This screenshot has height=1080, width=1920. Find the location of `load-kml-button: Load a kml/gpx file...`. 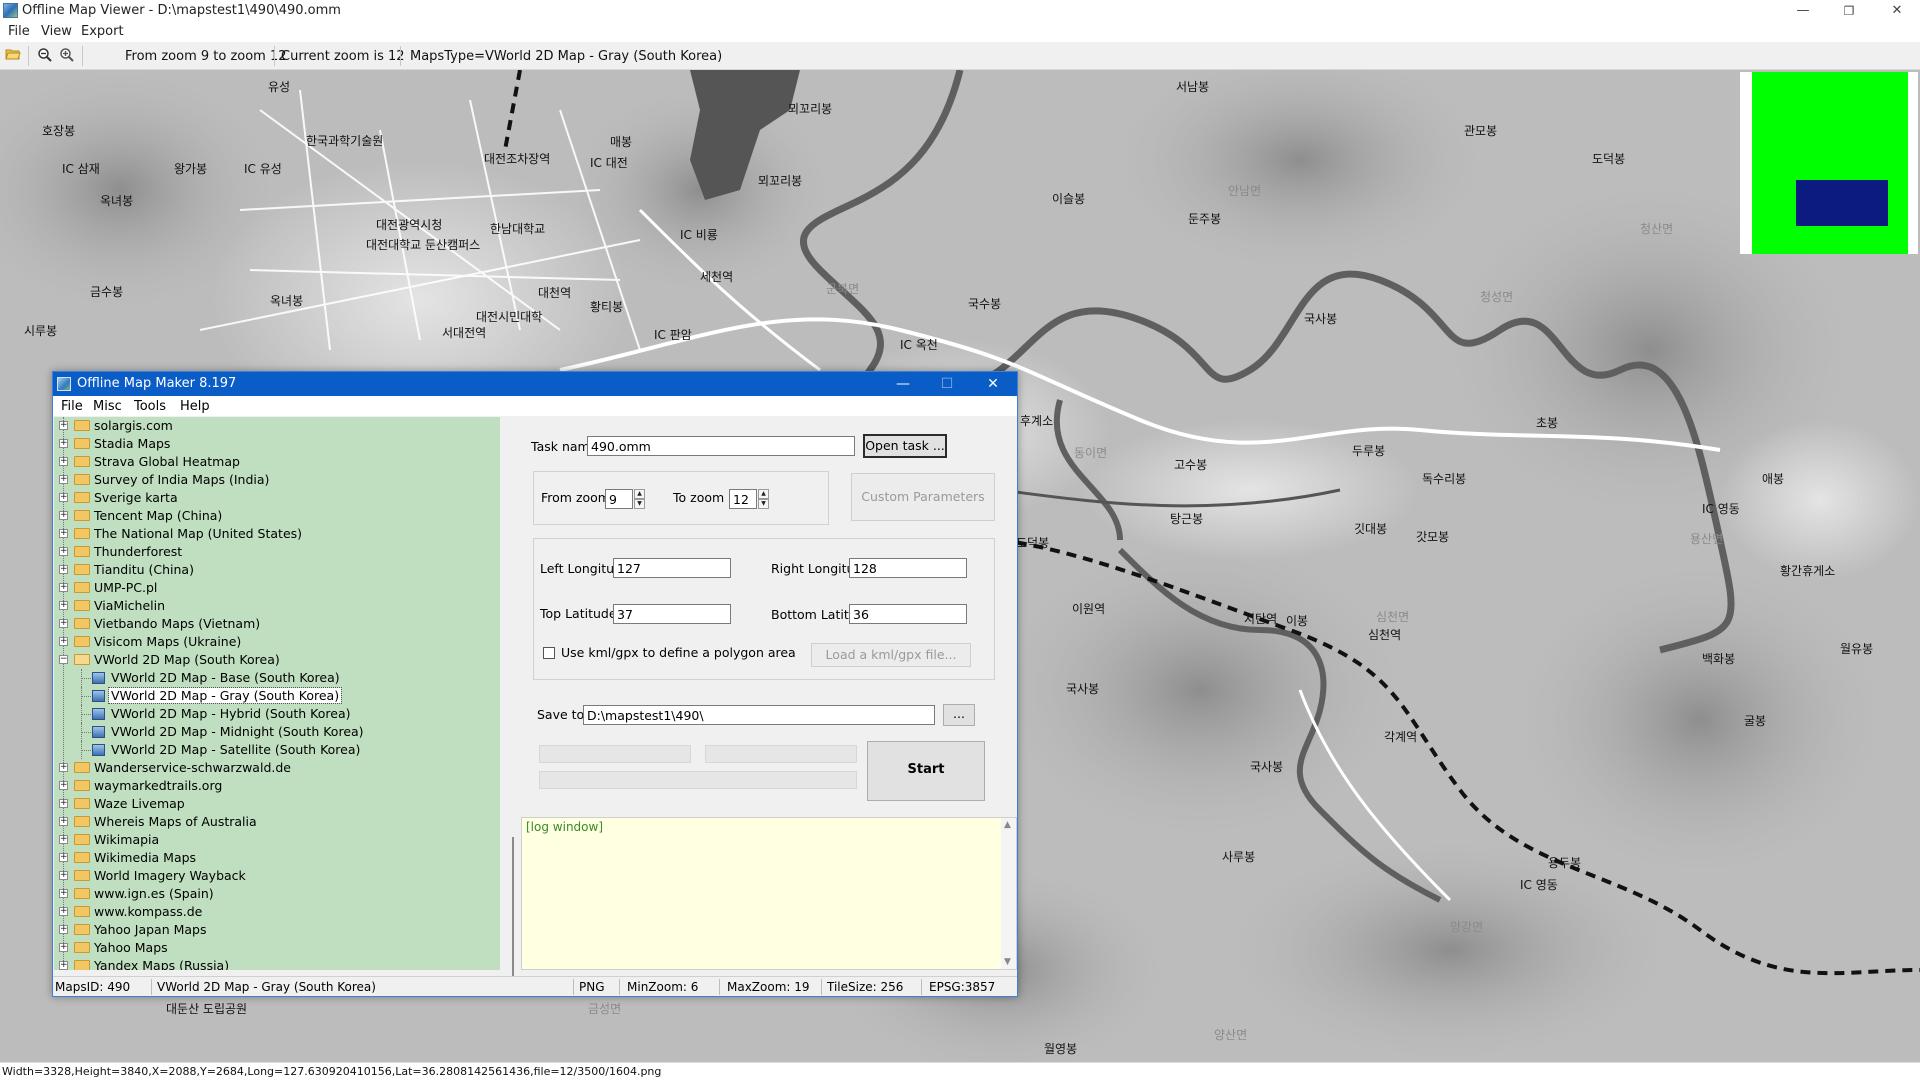

load-kml-button: Load a kml/gpx file... is located at coordinates (891, 655).